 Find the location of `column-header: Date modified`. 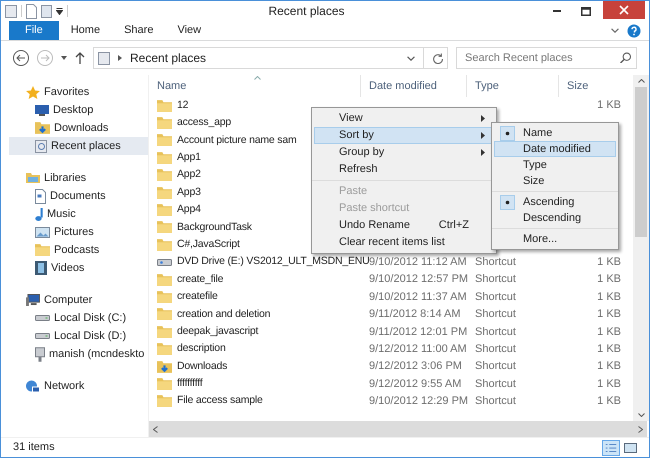

column-header: Date modified is located at coordinates (414, 86).